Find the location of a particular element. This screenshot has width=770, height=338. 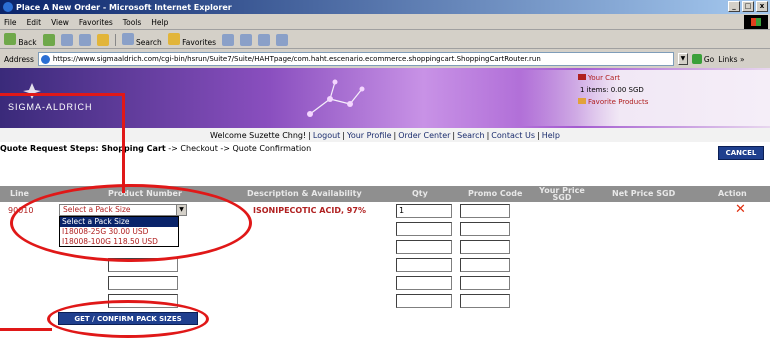

pack-option: I18008-100G 118.50 USD is located at coordinates (119, 242).